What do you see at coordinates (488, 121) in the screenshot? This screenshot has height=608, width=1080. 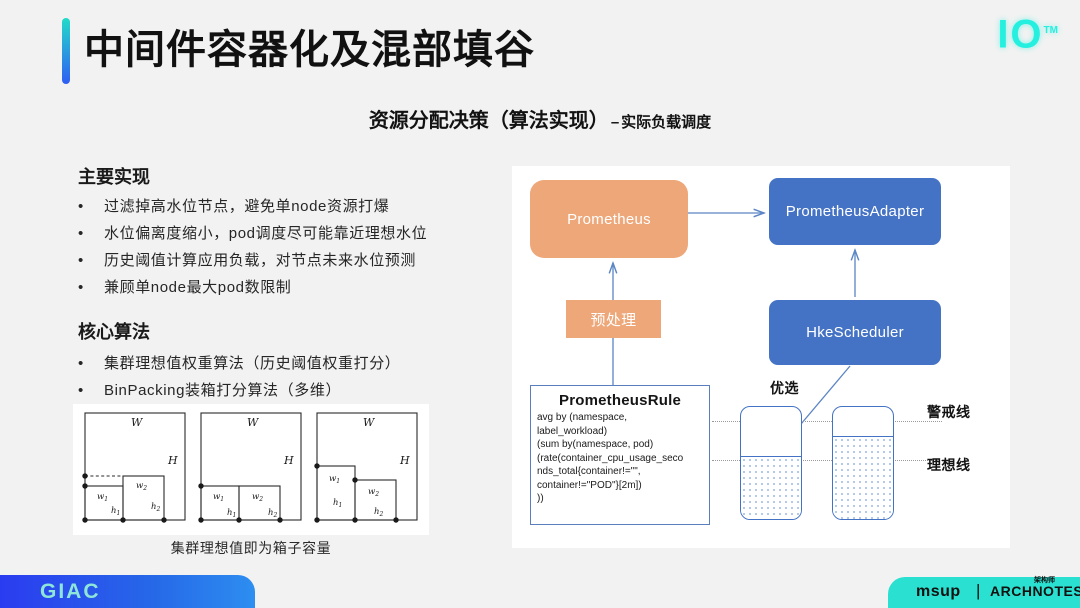 I see `subtitle-main: 资源分配决策（算法实现）` at bounding box center [488, 121].